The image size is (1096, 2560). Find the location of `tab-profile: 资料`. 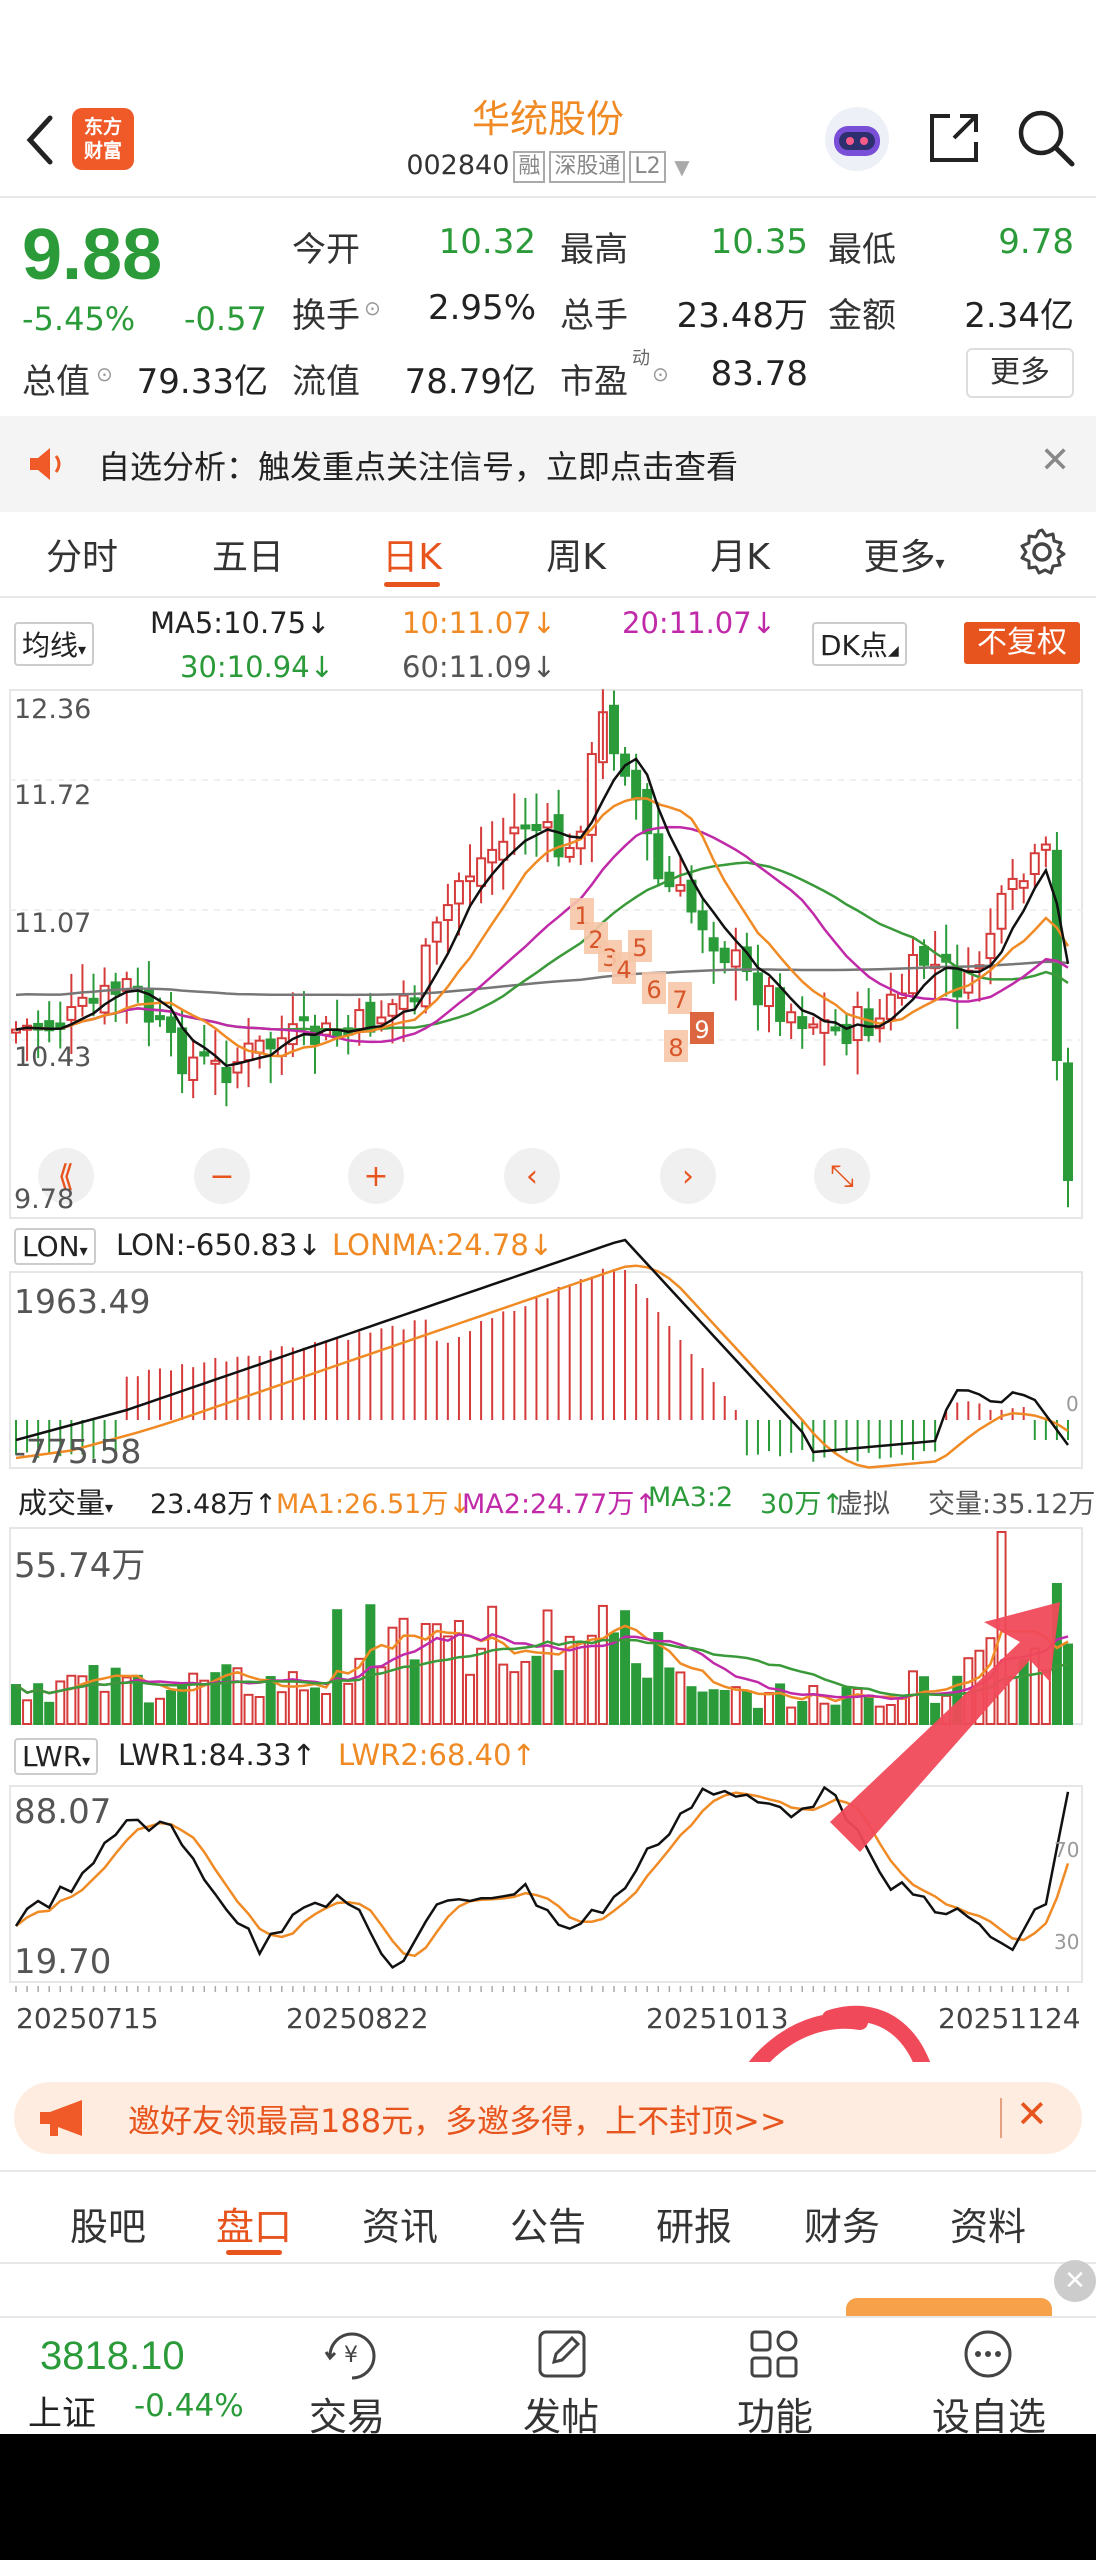

tab-profile: 资料 is located at coordinates (988, 2223).